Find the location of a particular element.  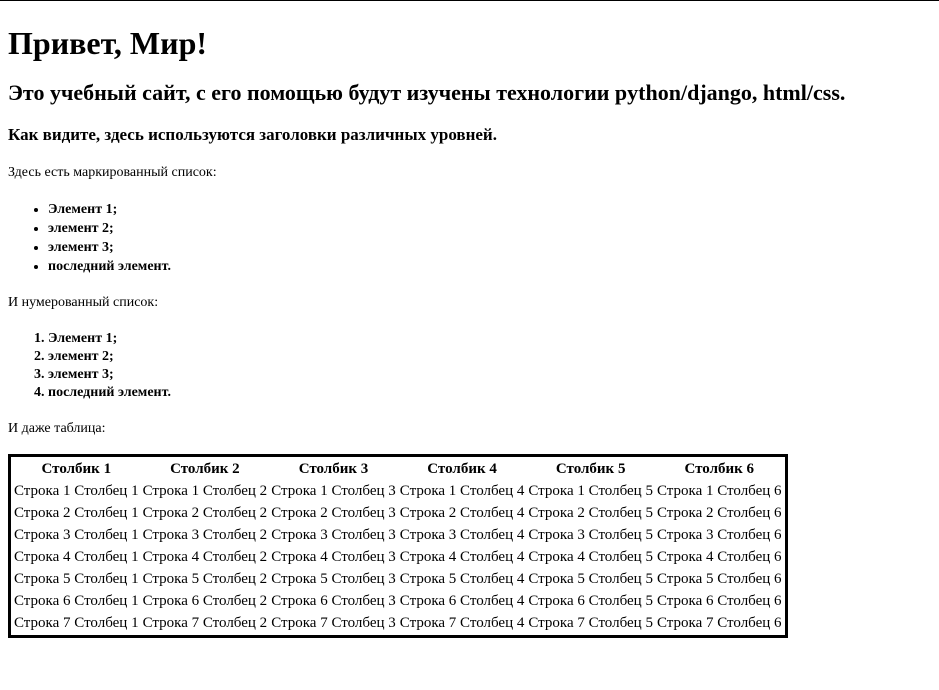

table-cell: Строка 6 Столбец 2 is located at coordinates (205, 601).